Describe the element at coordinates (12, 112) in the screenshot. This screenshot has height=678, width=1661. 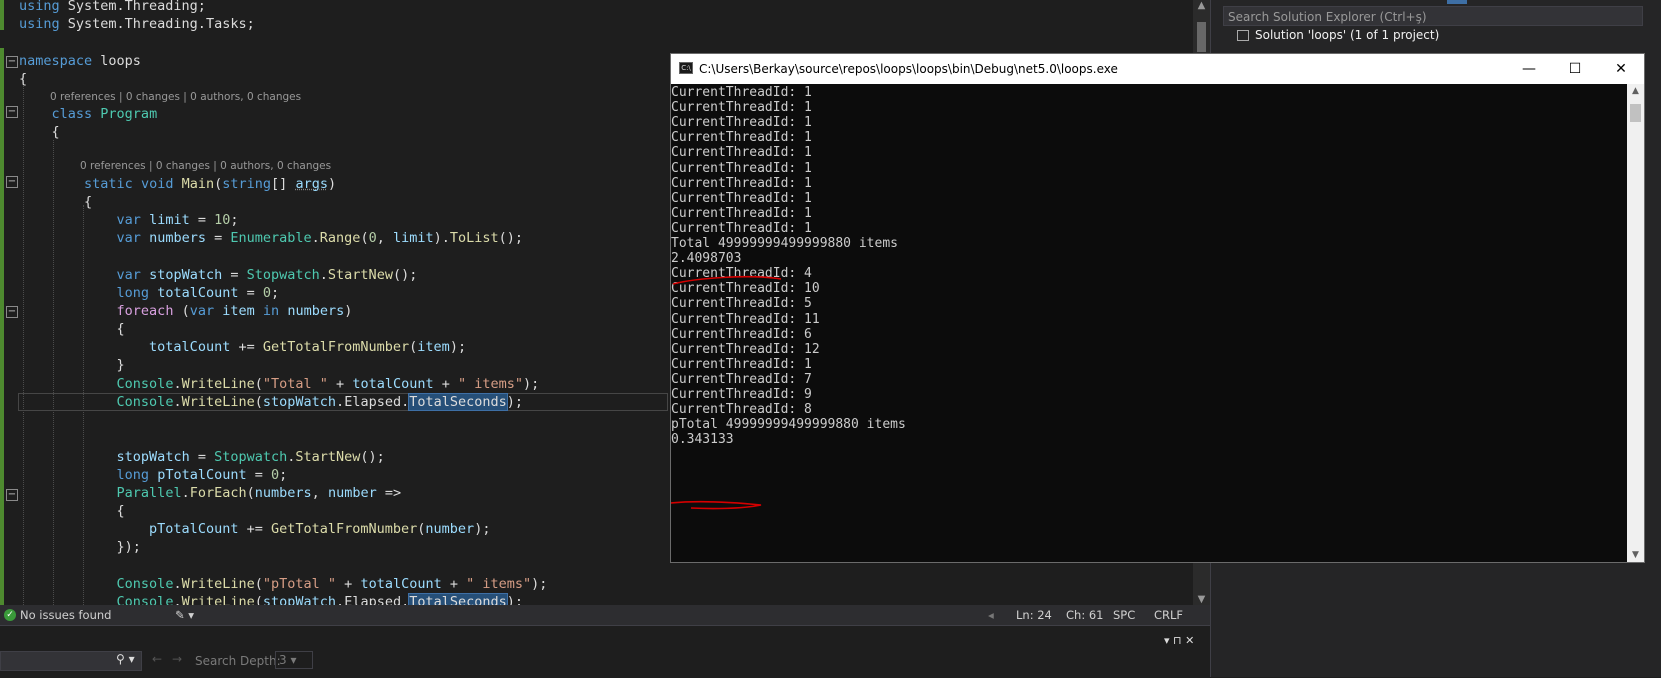
I see `collapse-class-toggle: −` at that location.